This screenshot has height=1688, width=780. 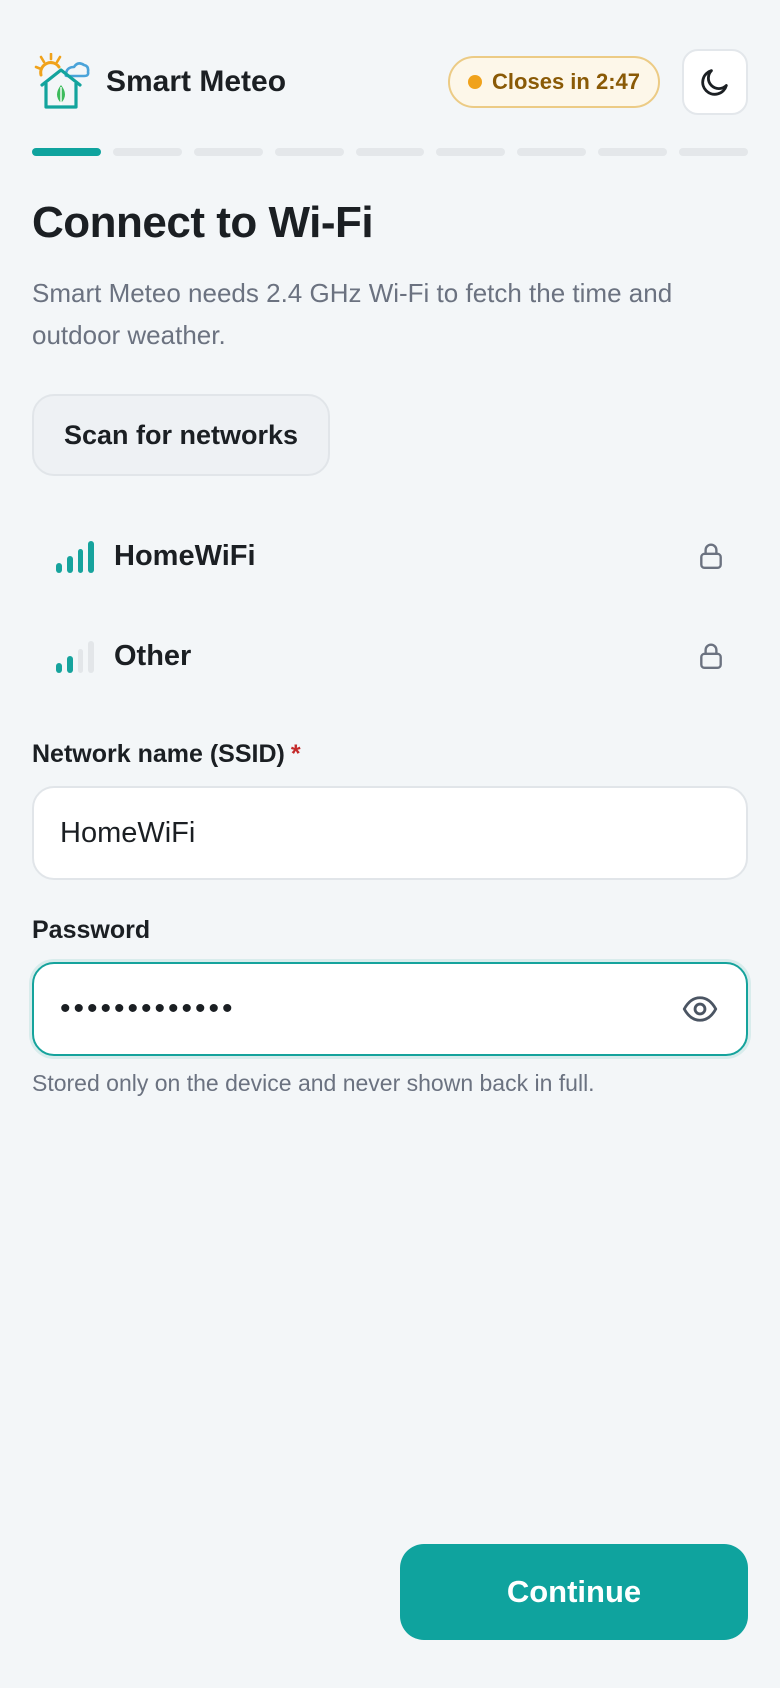 What do you see at coordinates (295, 754) in the screenshot?
I see `required-mark: *` at bounding box center [295, 754].